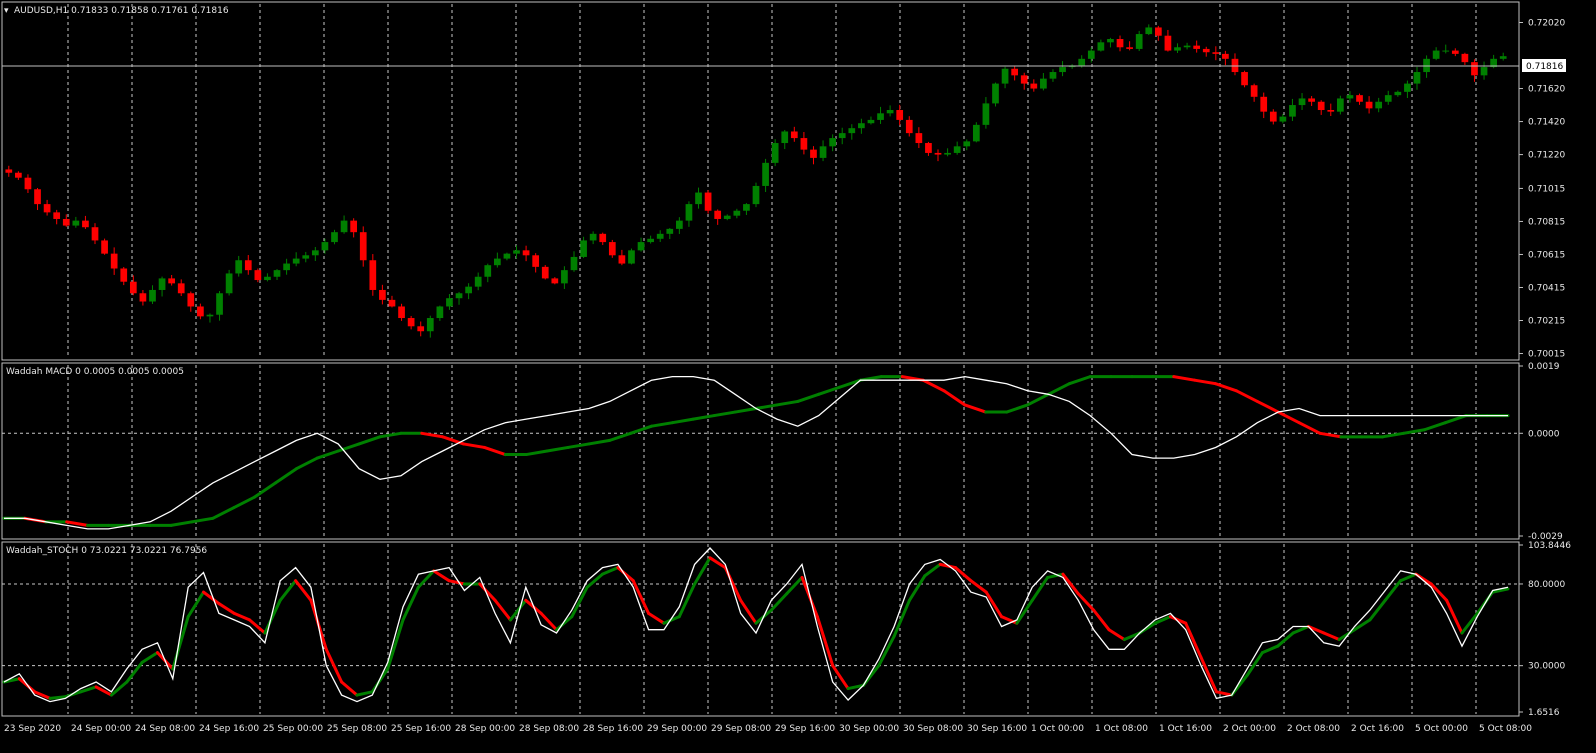 Image resolution: width=1596 pixels, height=753 pixels. What do you see at coordinates (6, 11) in the screenshot?
I see `triangle-down-icon: ▾` at bounding box center [6, 11].